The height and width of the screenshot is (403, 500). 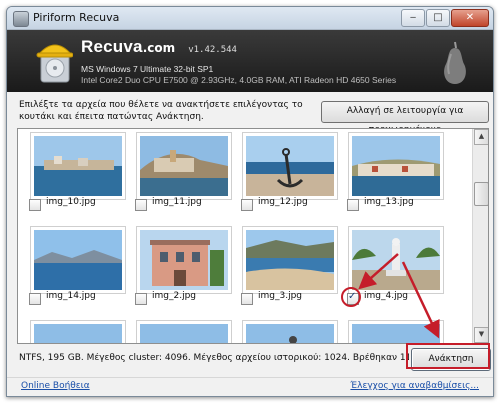 I want to click on file-name: img_3.jpg, so click(x=280, y=296).